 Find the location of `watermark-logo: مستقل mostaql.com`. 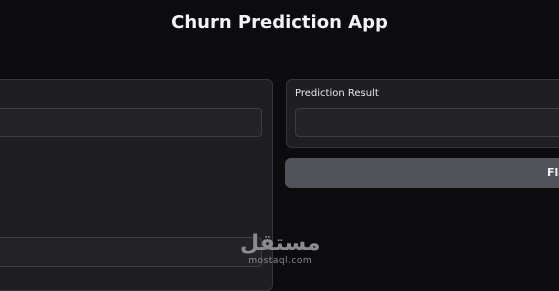

watermark-logo: مستقل mostaql.com is located at coordinates (280, 249).